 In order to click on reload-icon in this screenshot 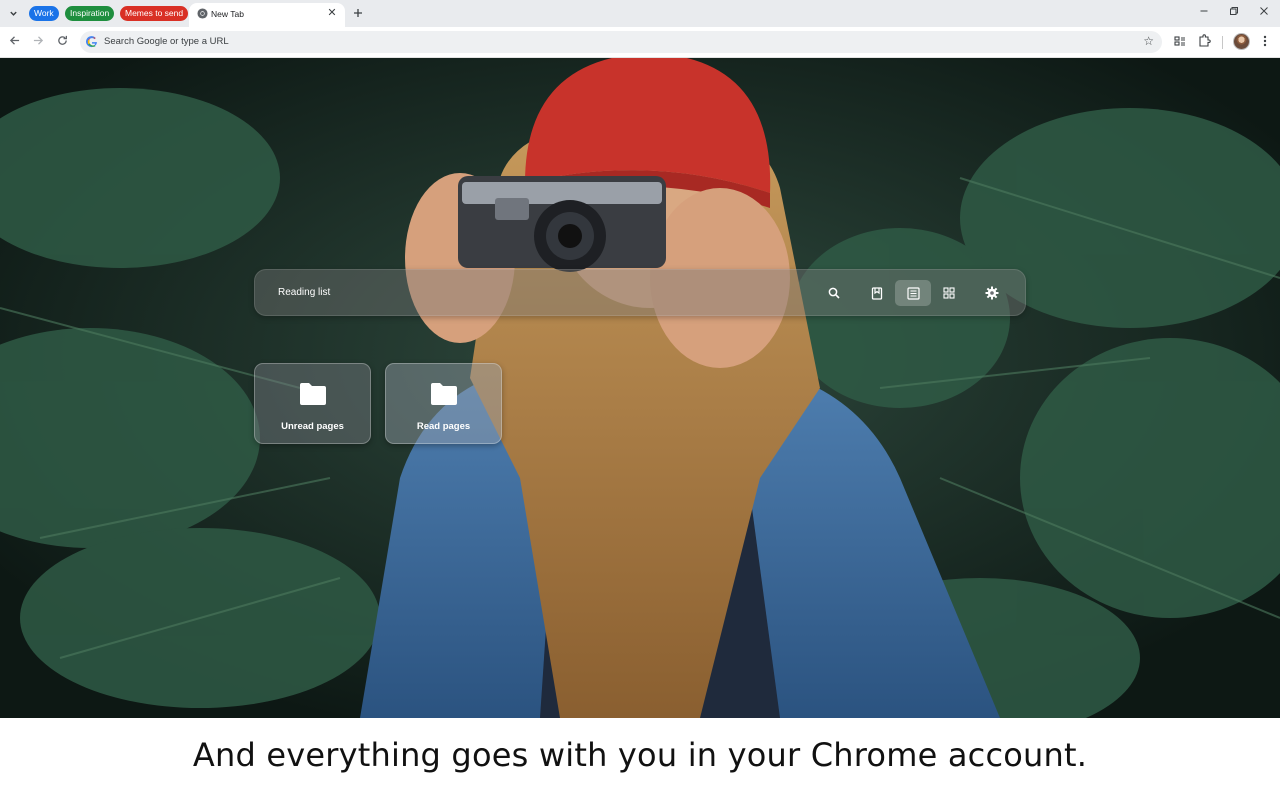, I will do `click(62, 40)`.